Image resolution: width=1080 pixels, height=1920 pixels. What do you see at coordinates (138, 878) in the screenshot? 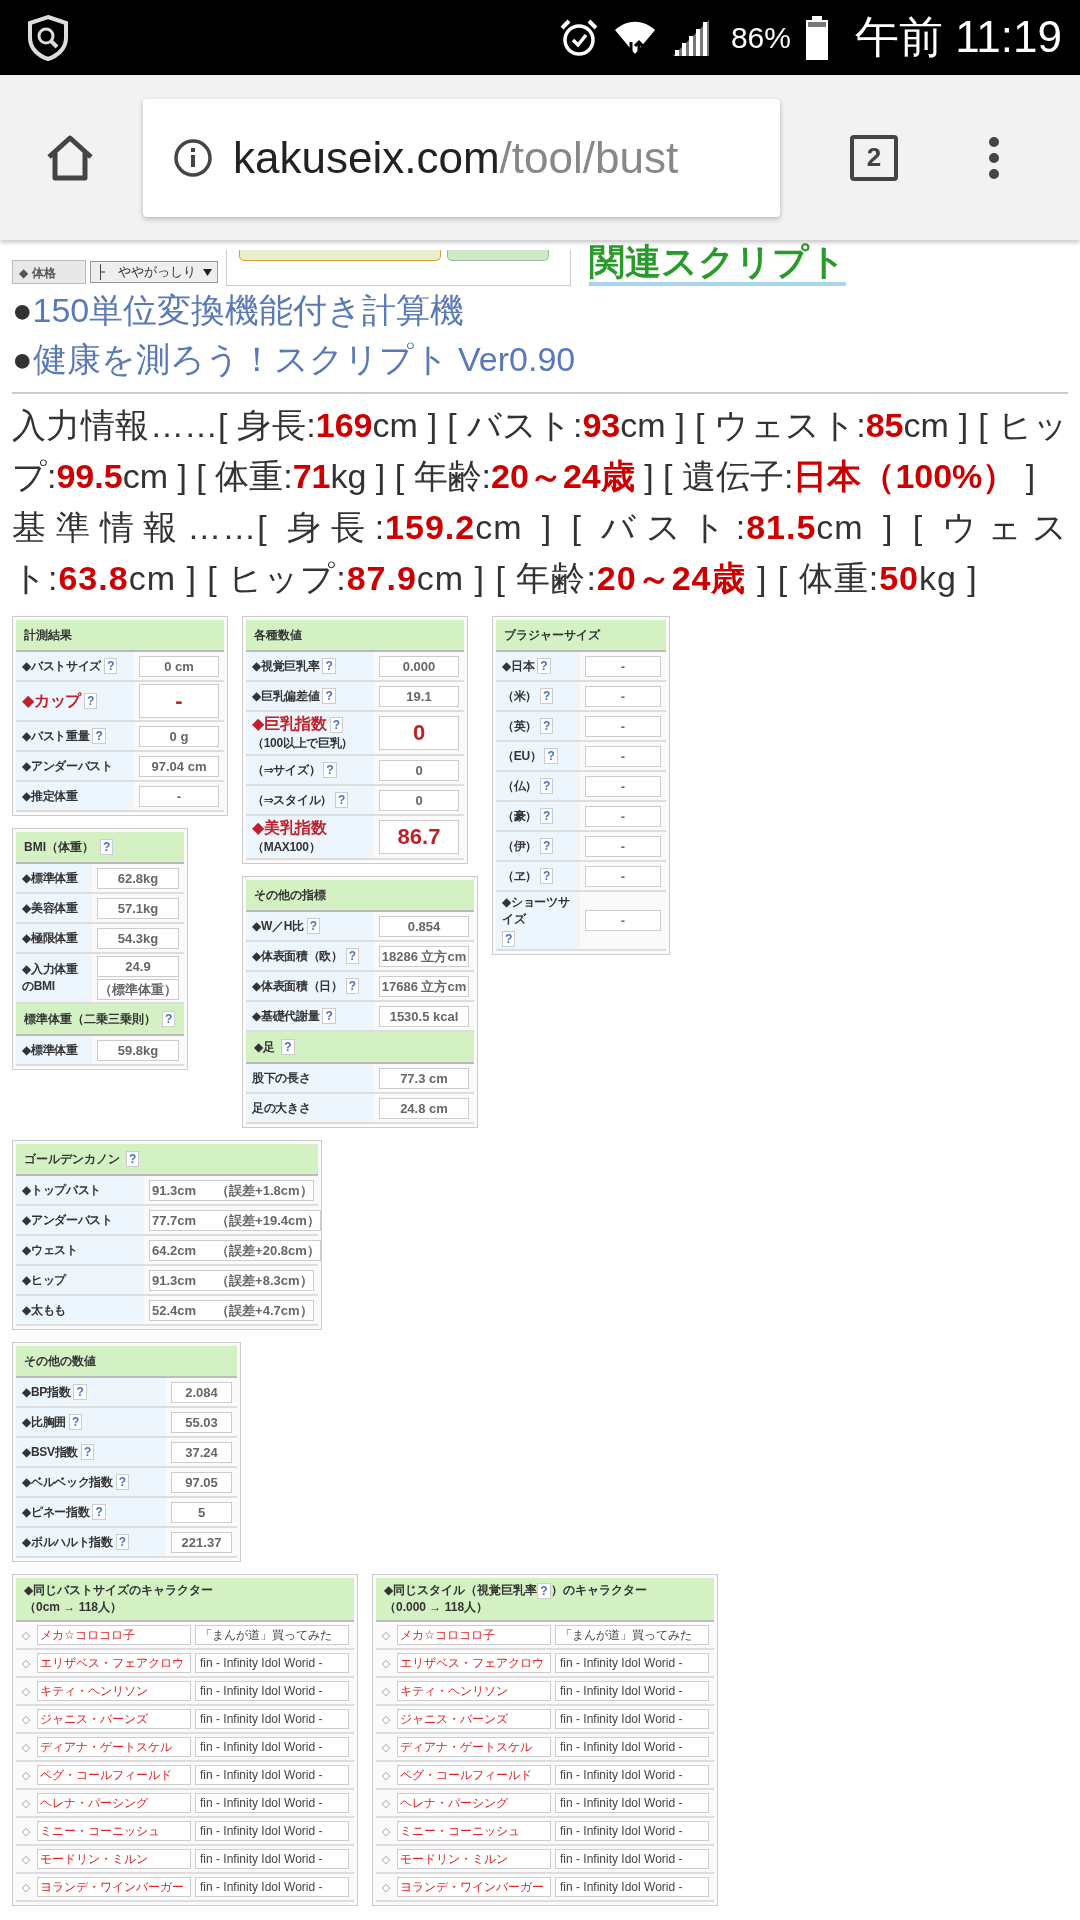
I see `value-field: 62.8kg` at bounding box center [138, 878].